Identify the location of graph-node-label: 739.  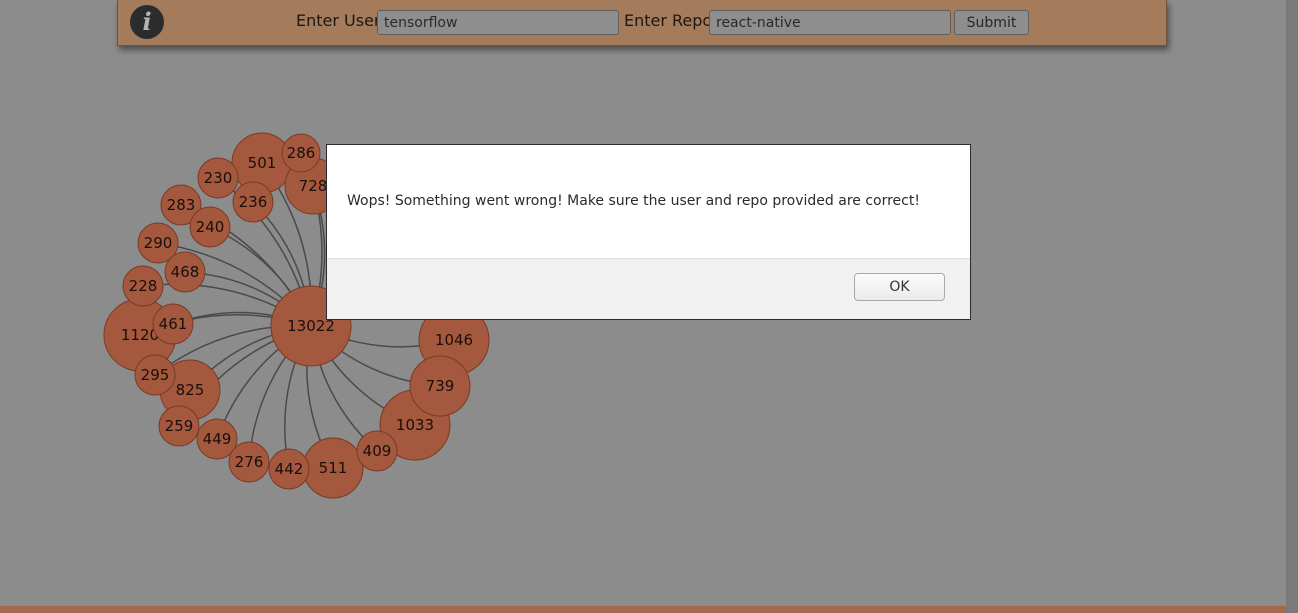
(440, 386).